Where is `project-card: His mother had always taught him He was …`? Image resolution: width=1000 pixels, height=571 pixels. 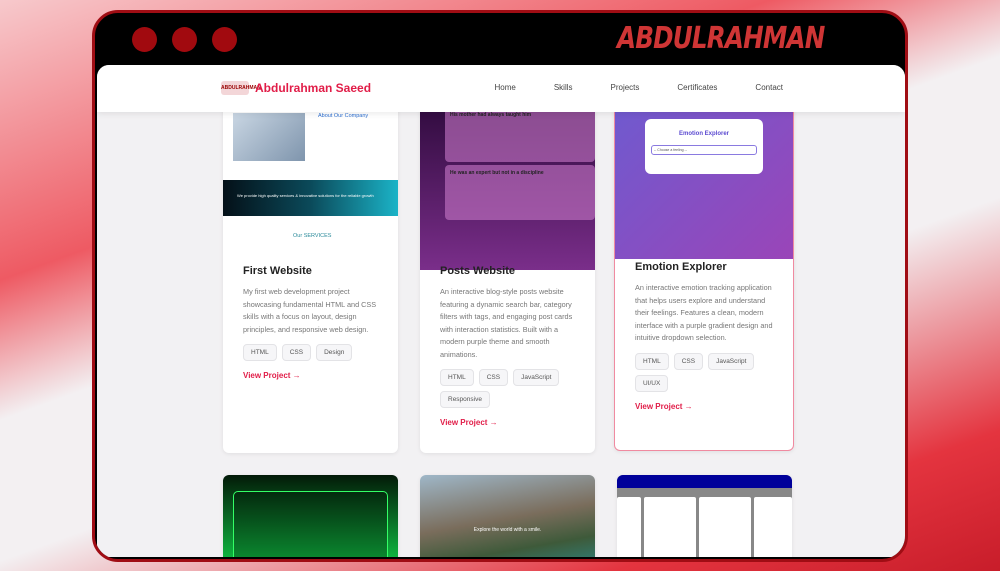
project-card: His mother had always taught him He was … is located at coordinates (507, 269).